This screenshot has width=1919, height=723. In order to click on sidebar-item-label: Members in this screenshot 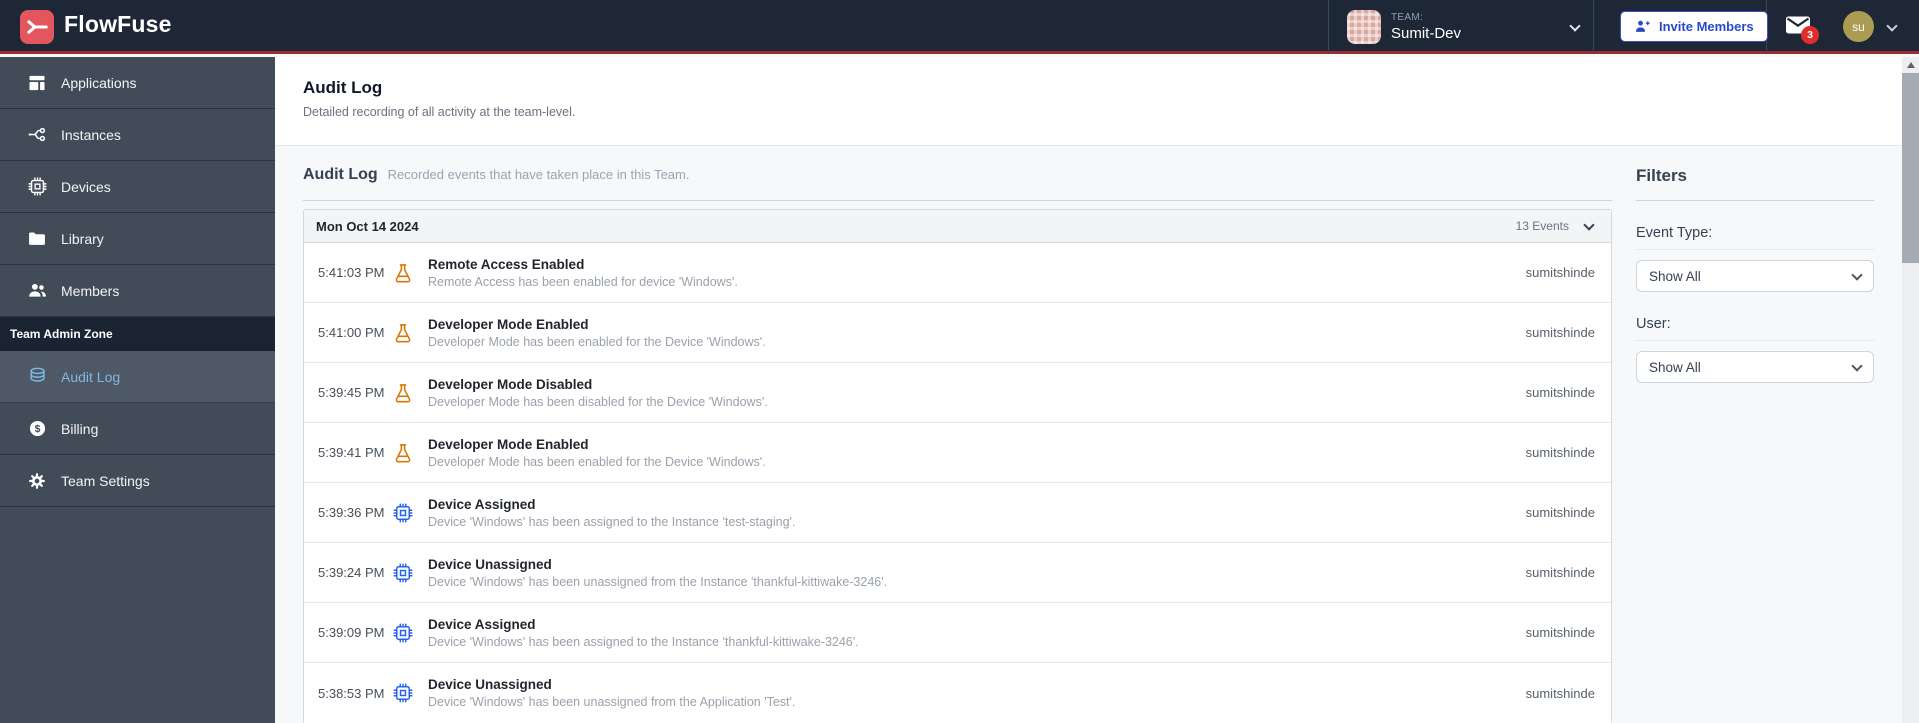, I will do `click(90, 290)`.